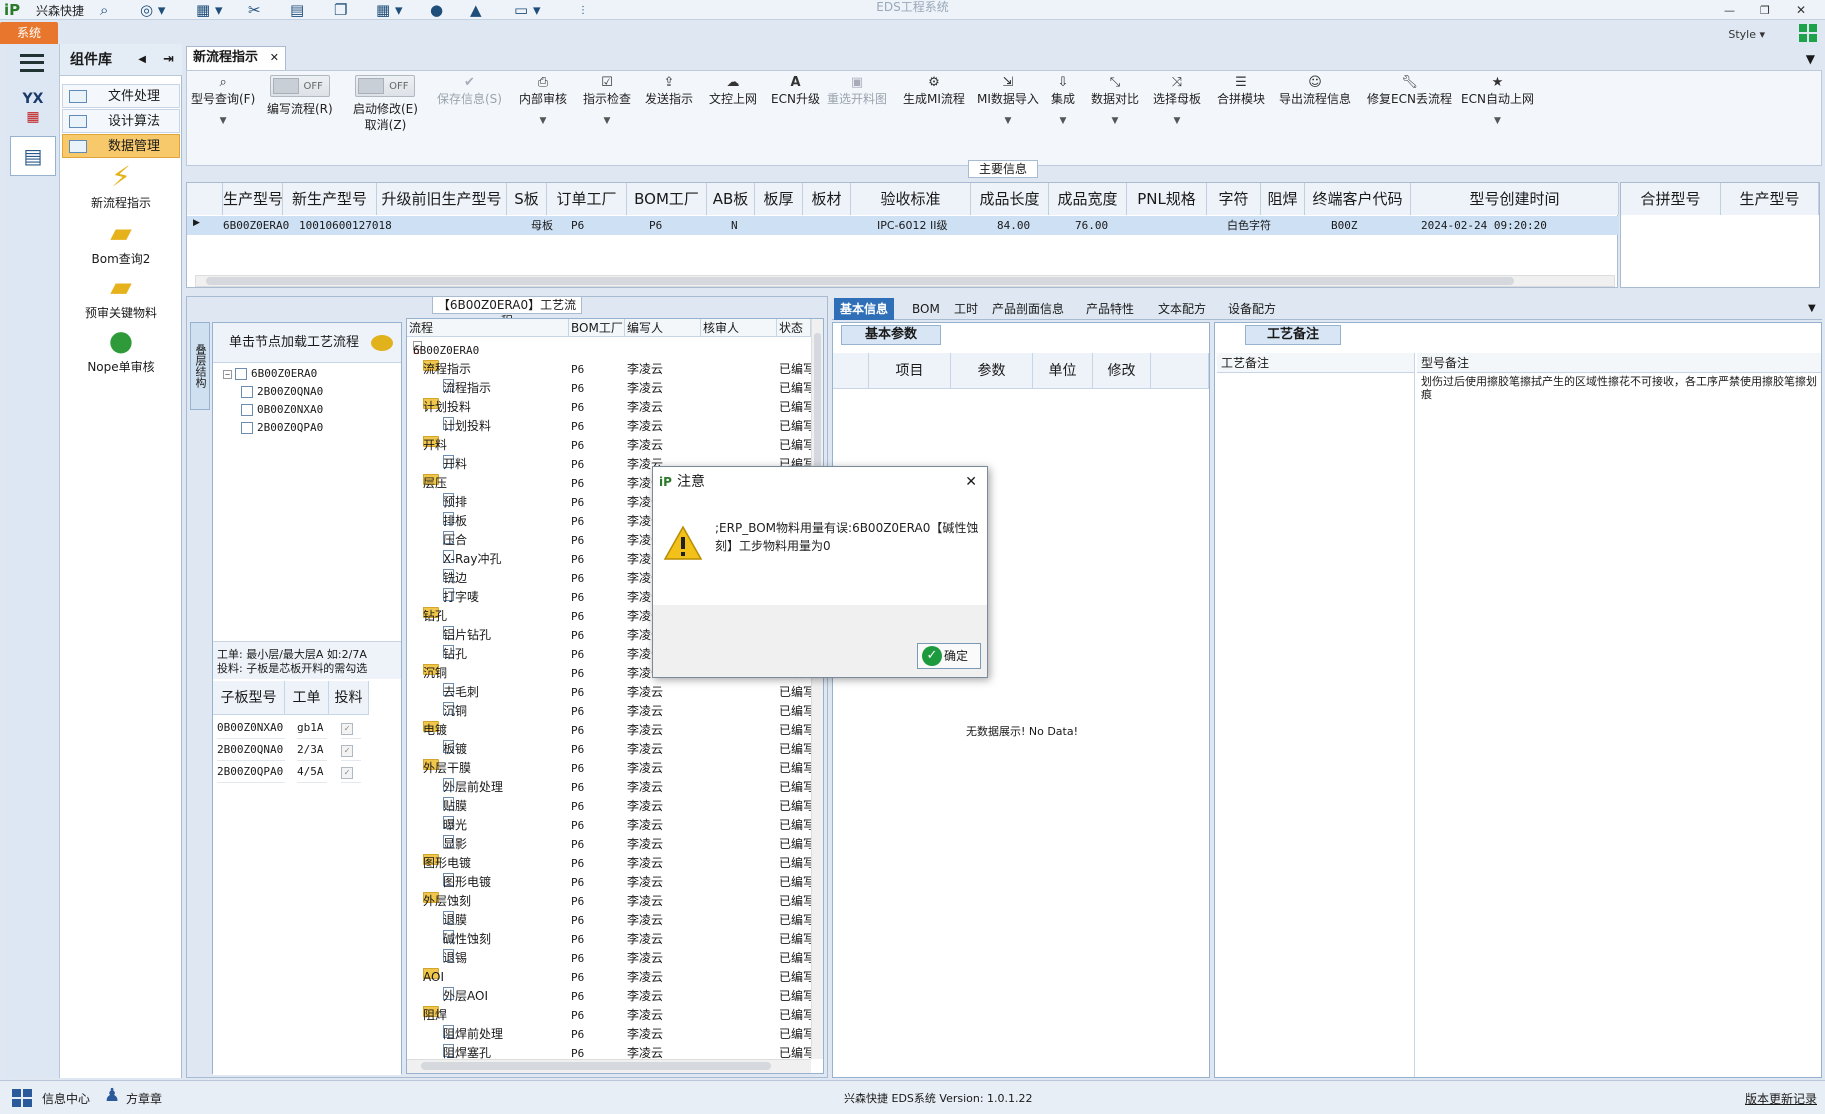 This screenshot has height=1114, width=1825. What do you see at coordinates (609, 711) in the screenshot?
I see `tree-step-row: 沉铜 P6 李凌云 已编写` at bounding box center [609, 711].